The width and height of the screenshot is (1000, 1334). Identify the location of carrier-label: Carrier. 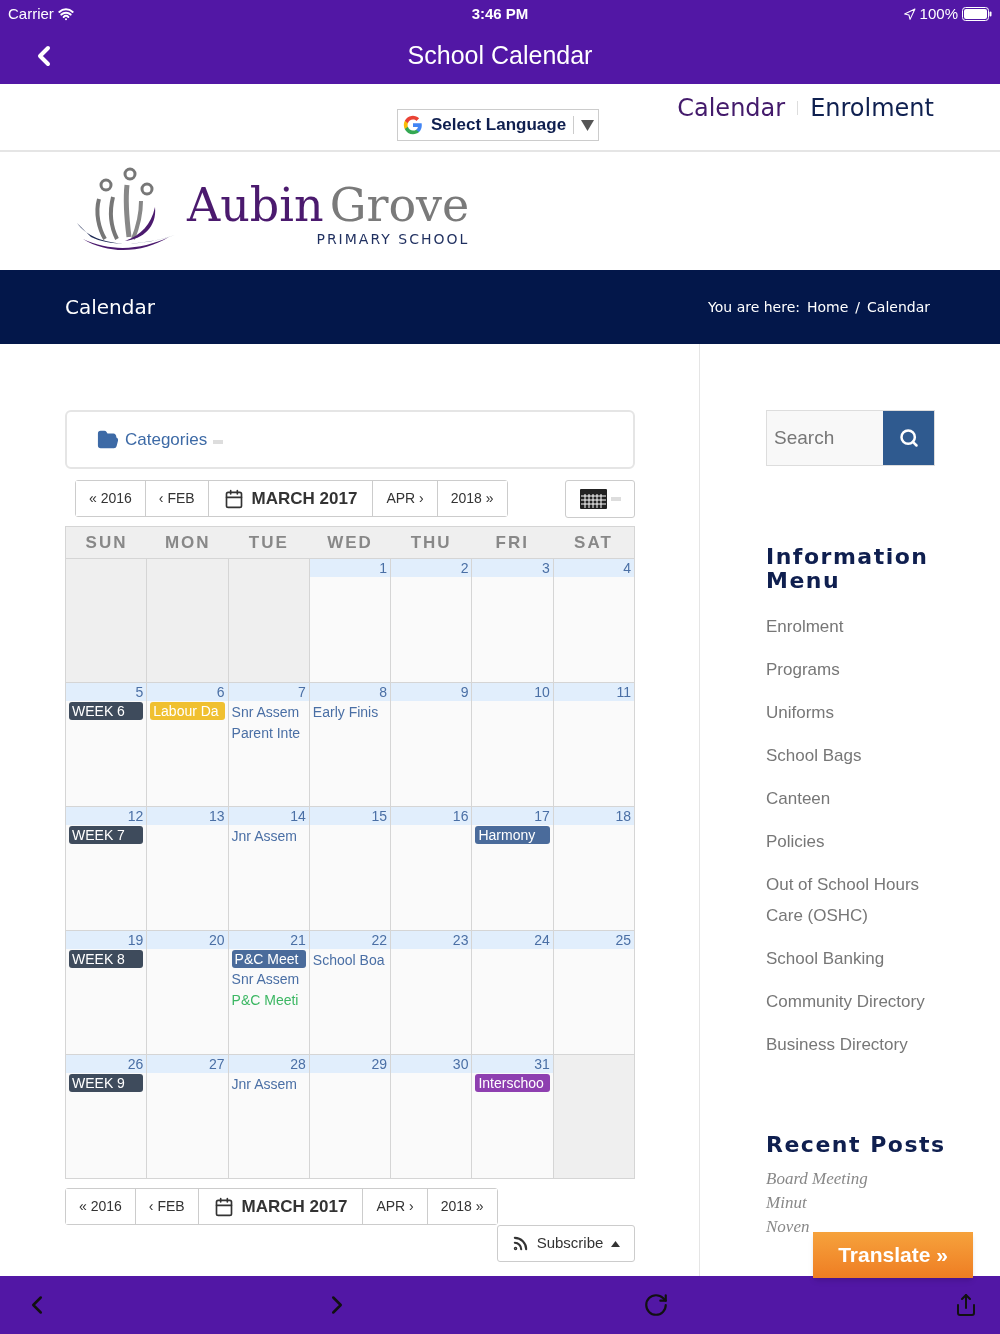
(31, 13).